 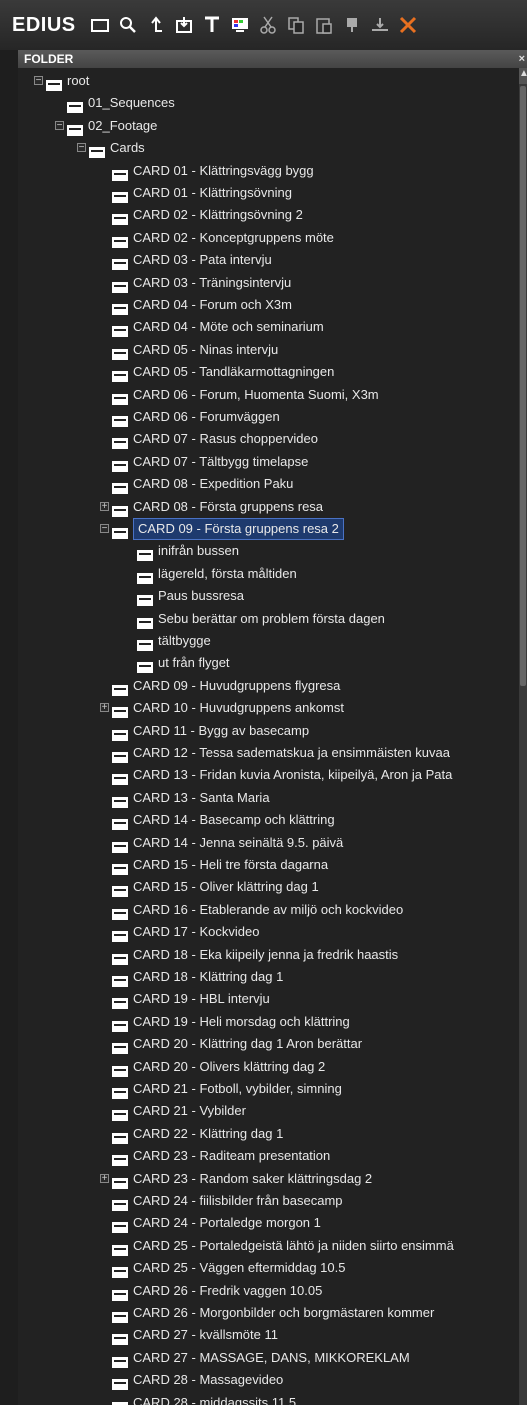 I want to click on tree-row: CARD 21 - Vybilder, so click(x=268, y=1111).